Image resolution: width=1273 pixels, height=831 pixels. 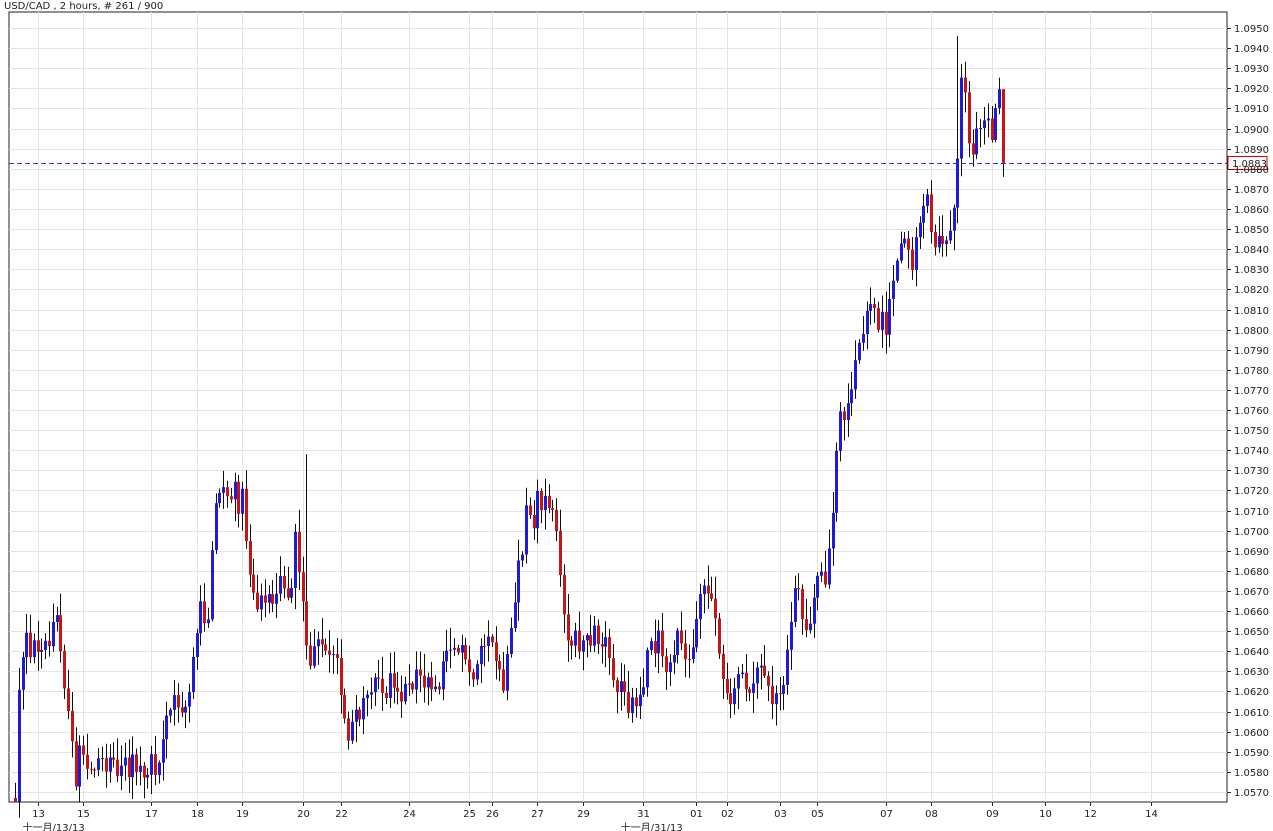 What do you see at coordinates (886, 814) in the screenshot?
I see `x-tick-label: 07` at bounding box center [886, 814].